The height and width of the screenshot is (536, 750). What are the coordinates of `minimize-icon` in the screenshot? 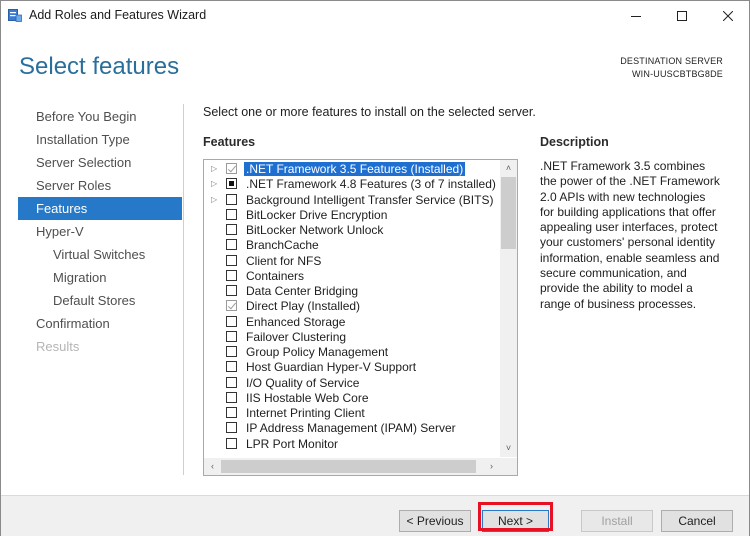 It's located at (636, 16).